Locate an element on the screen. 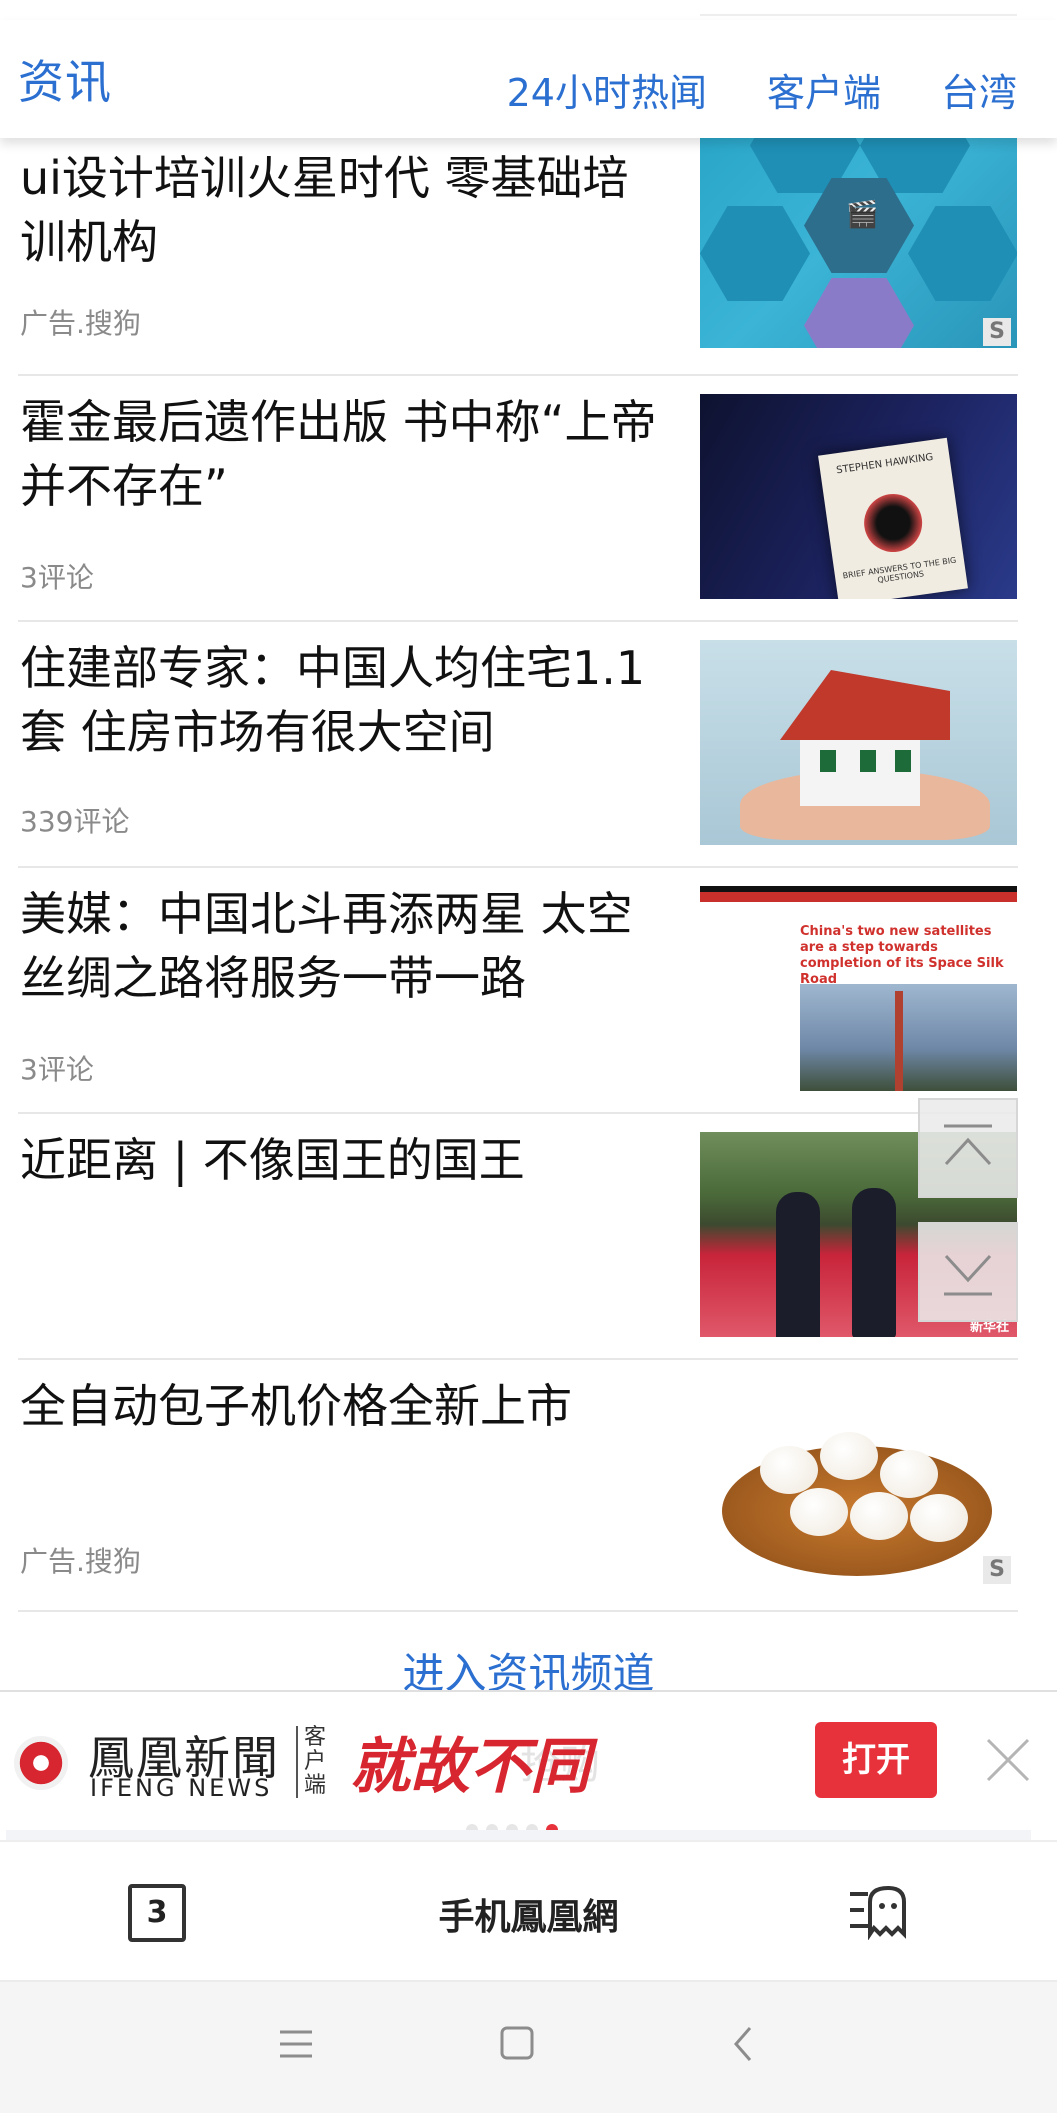  news-title: 美媒：中国北斗再添两星 太空丝绸之路将服务一带一路 is located at coordinates (345, 946).